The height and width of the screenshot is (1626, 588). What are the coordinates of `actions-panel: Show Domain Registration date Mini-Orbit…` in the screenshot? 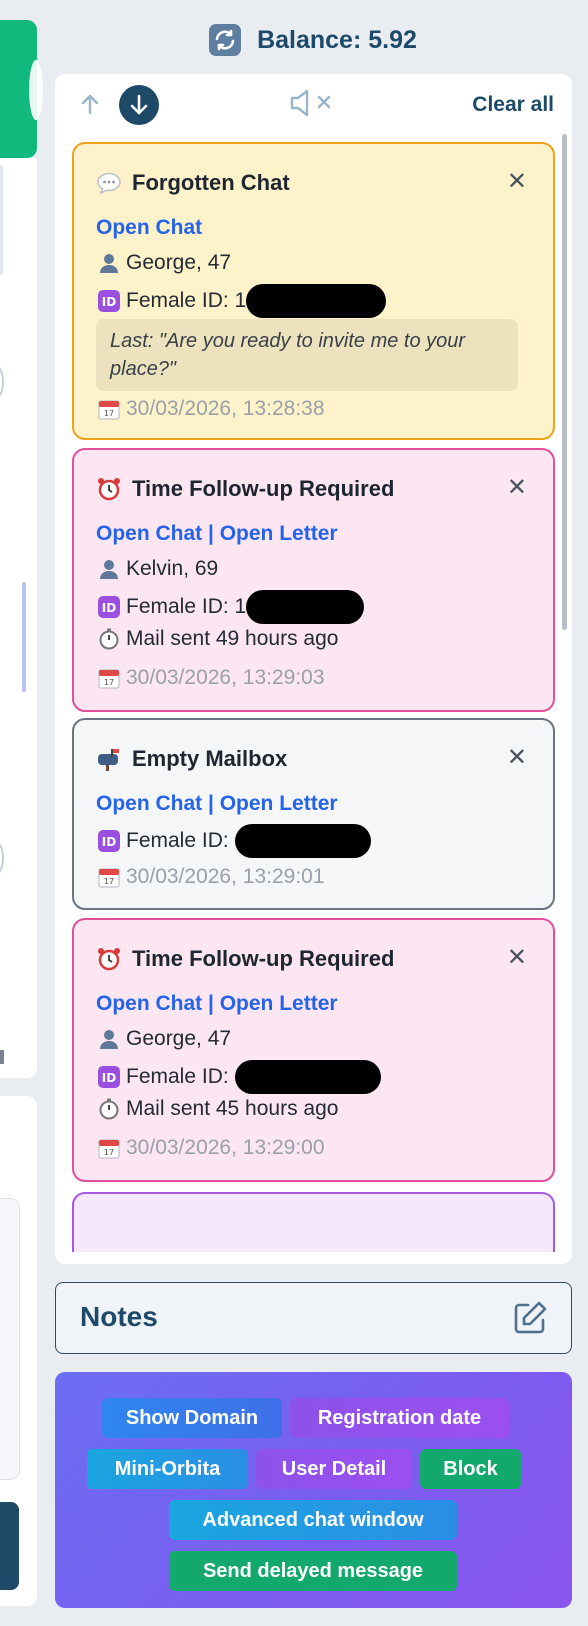 It's located at (313, 1490).